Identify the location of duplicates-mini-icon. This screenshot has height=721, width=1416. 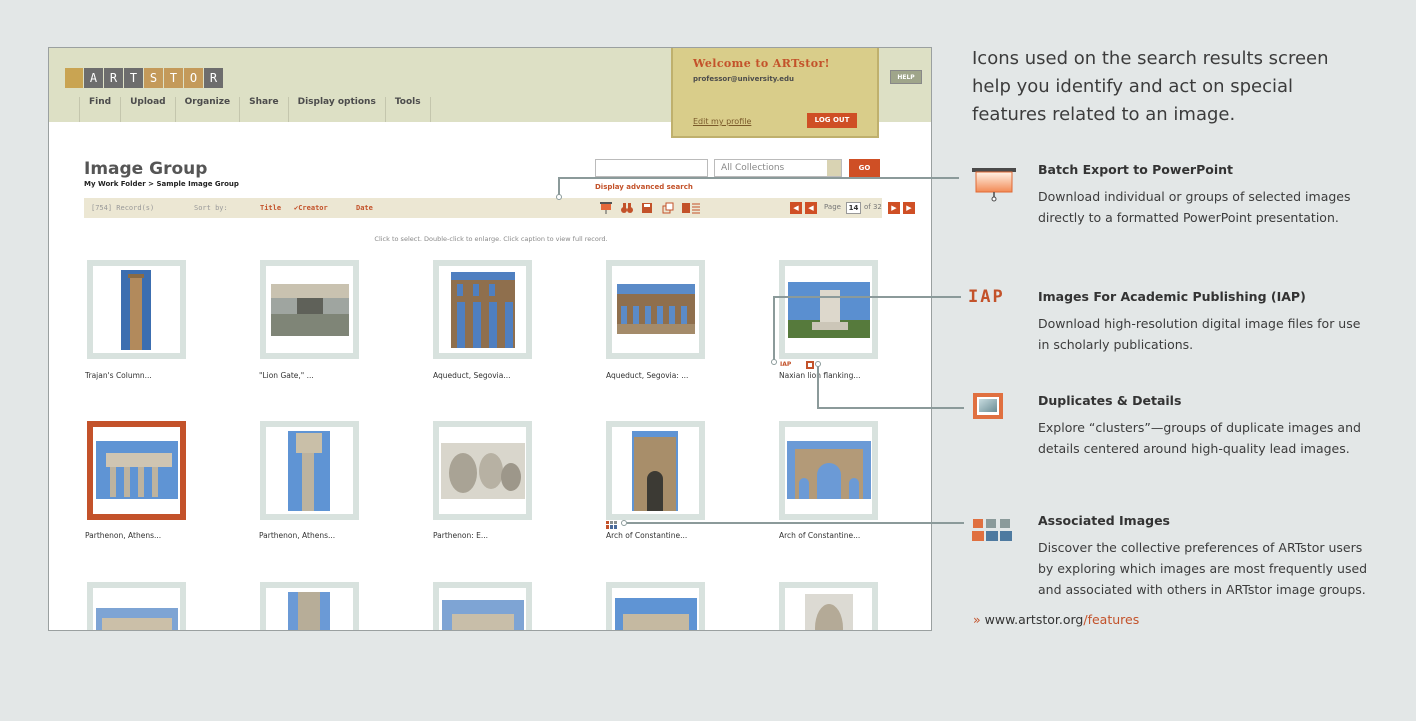
(810, 365).